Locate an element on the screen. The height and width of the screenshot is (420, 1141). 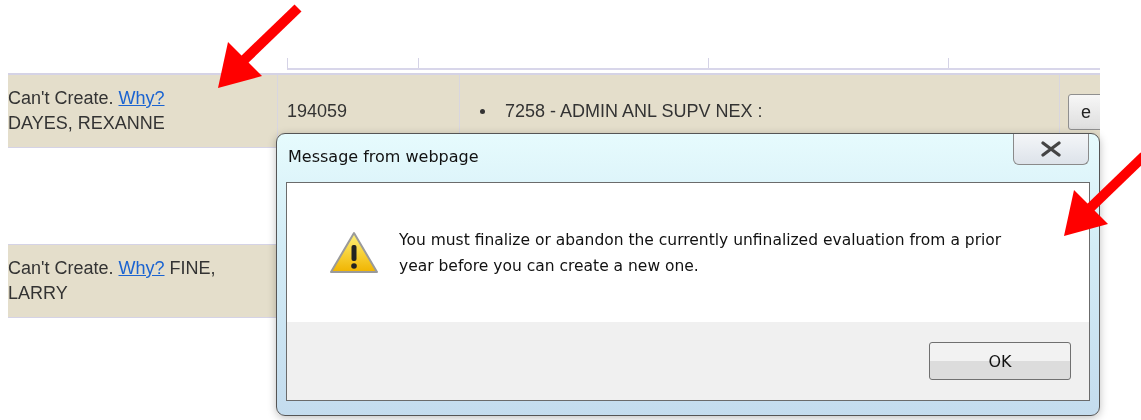
warning-icon is located at coordinates (354, 252).